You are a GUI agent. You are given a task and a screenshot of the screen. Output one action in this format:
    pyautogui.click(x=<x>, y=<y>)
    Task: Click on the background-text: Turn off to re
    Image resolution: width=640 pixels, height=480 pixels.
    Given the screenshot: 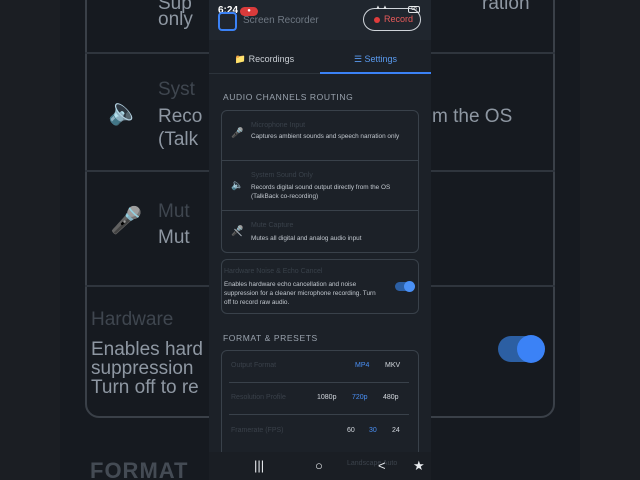 What is the action you would take?
    pyautogui.click(x=145, y=387)
    